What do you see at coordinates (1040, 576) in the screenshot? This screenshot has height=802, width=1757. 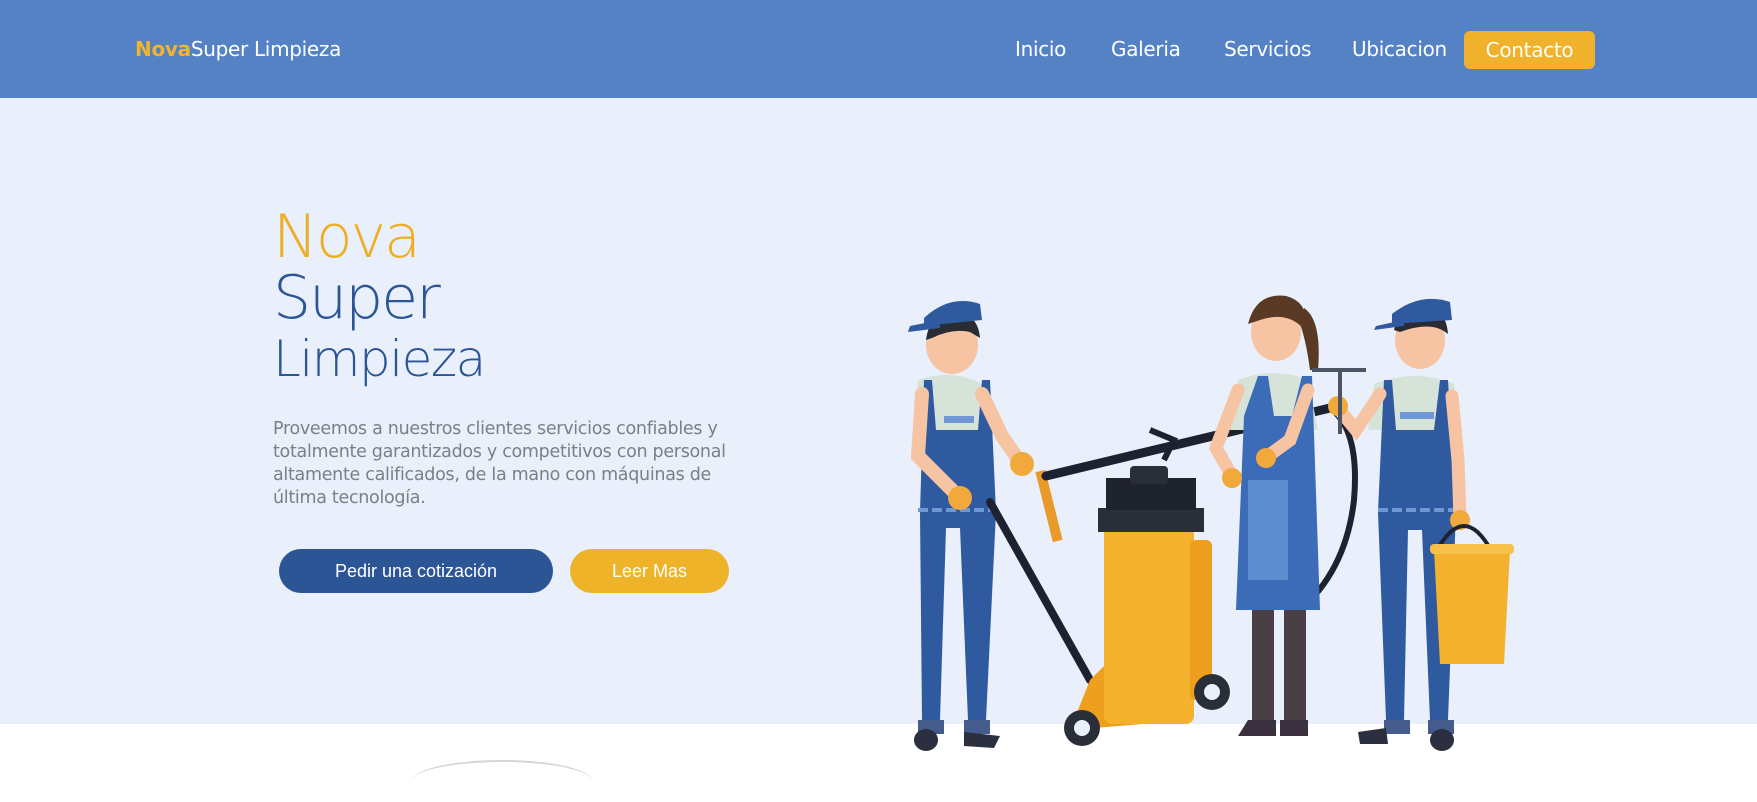 I see `mop-icon` at bounding box center [1040, 576].